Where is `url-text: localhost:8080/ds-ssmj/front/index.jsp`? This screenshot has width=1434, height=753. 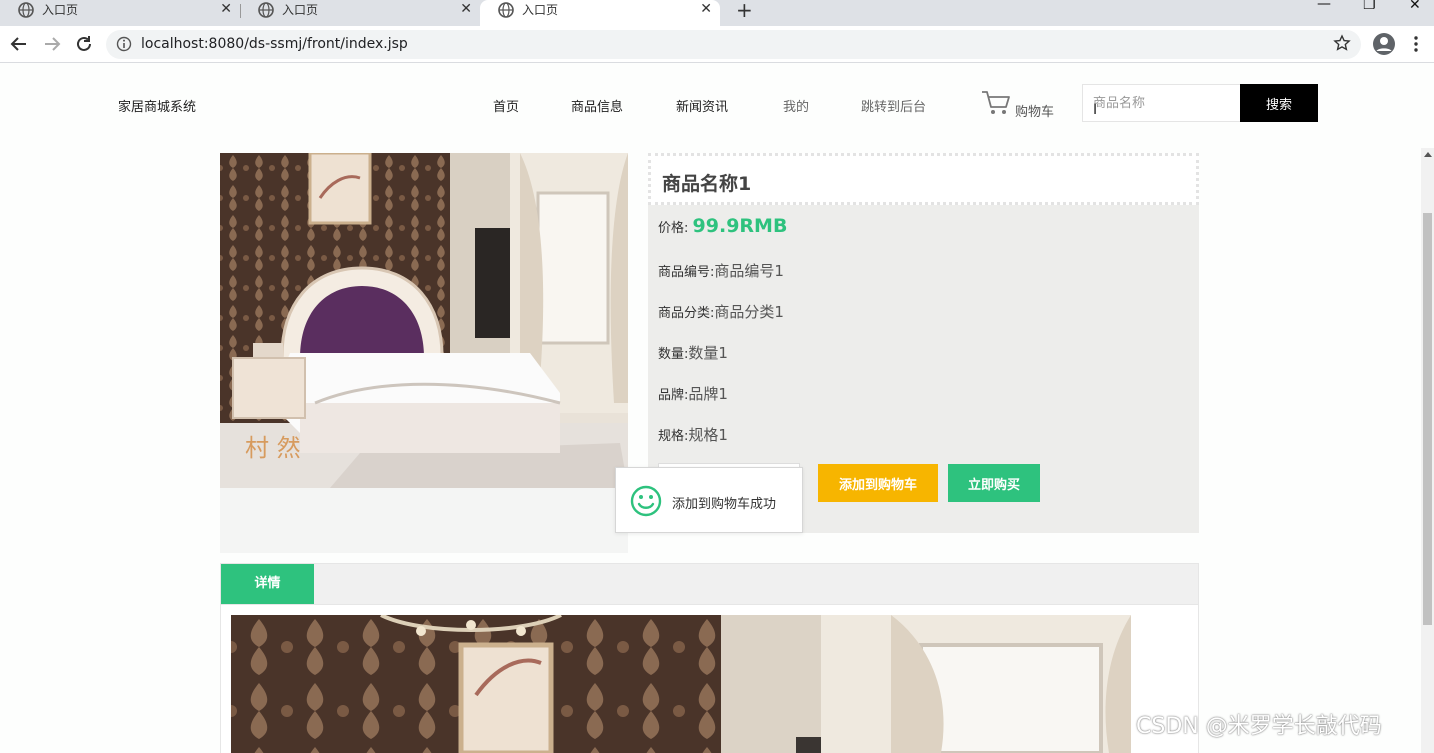 url-text: localhost:8080/ds-ssmj/front/index.jsp is located at coordinates (274, 44).